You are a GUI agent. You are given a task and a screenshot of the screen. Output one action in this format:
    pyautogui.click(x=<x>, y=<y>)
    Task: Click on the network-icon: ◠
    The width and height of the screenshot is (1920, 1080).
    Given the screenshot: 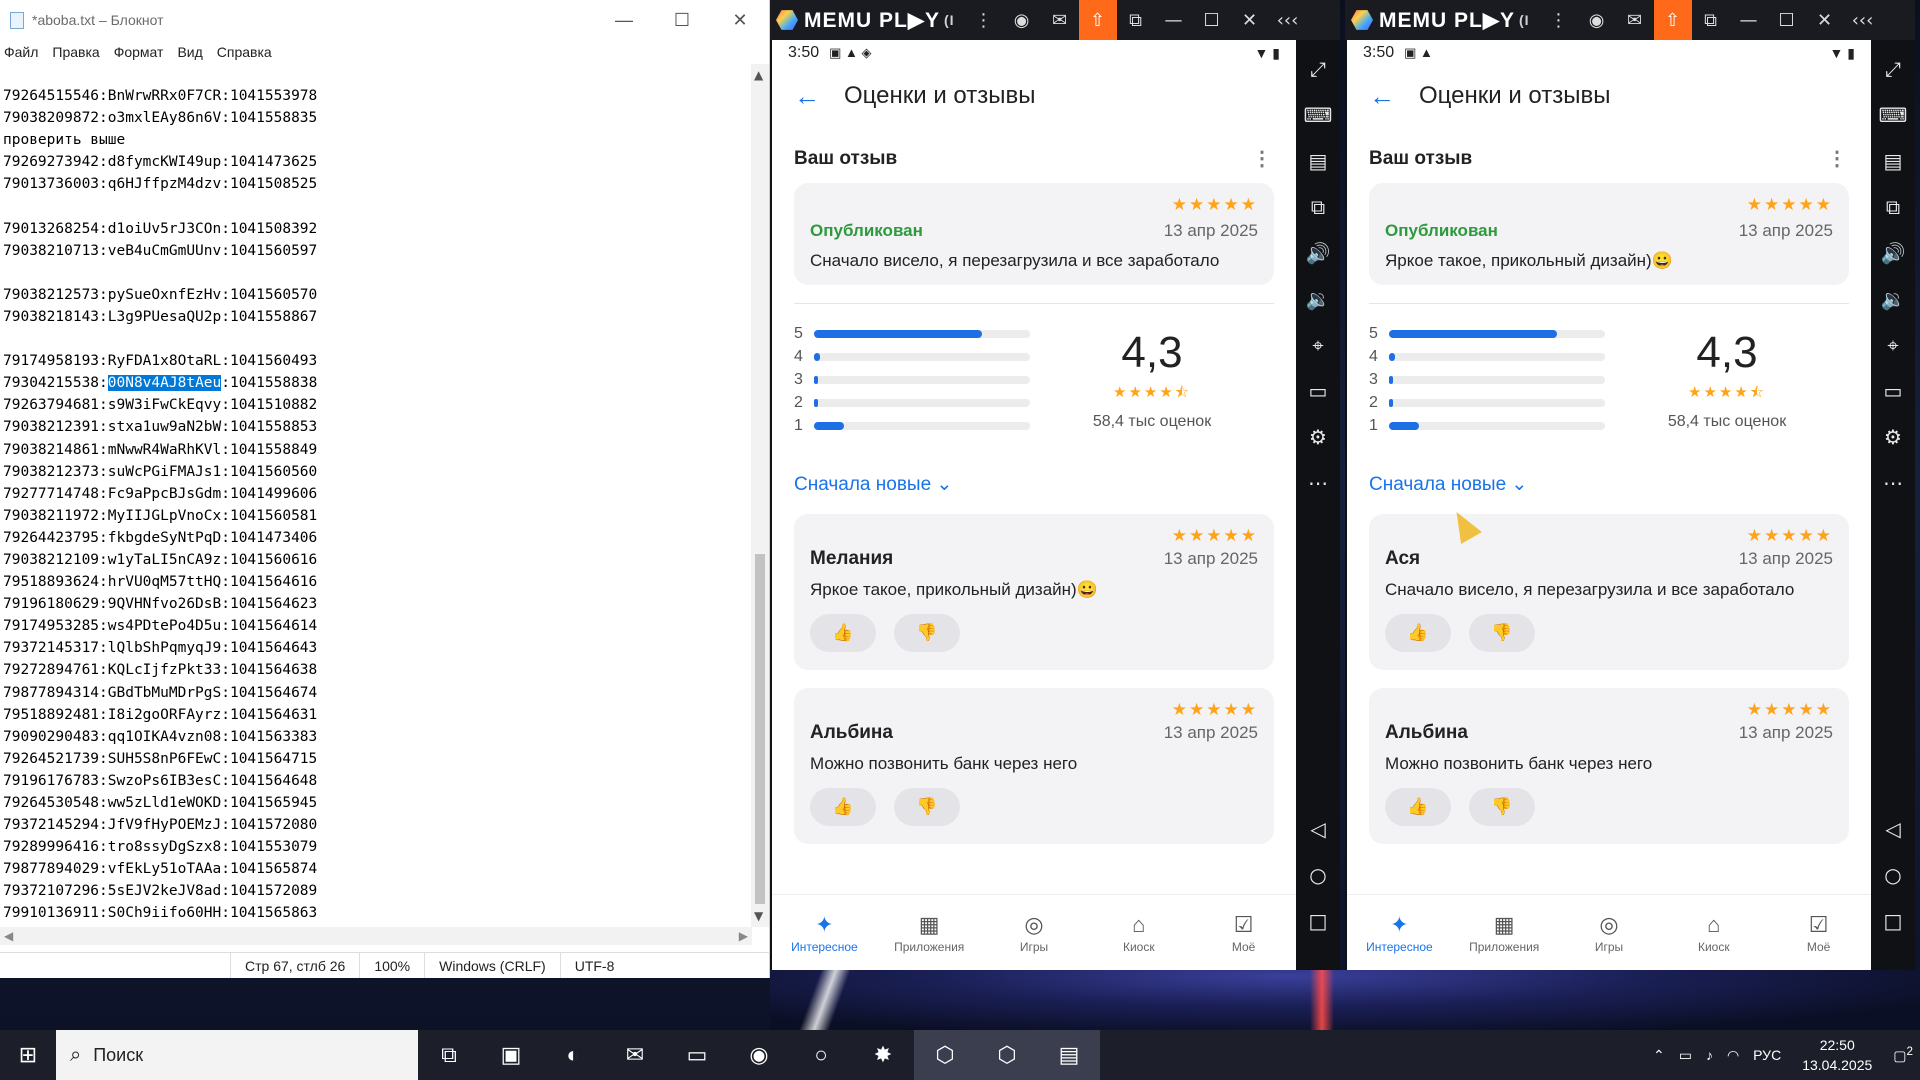 What is the action you would take?
    pyautogui.click(x=1733, y=1055)
    